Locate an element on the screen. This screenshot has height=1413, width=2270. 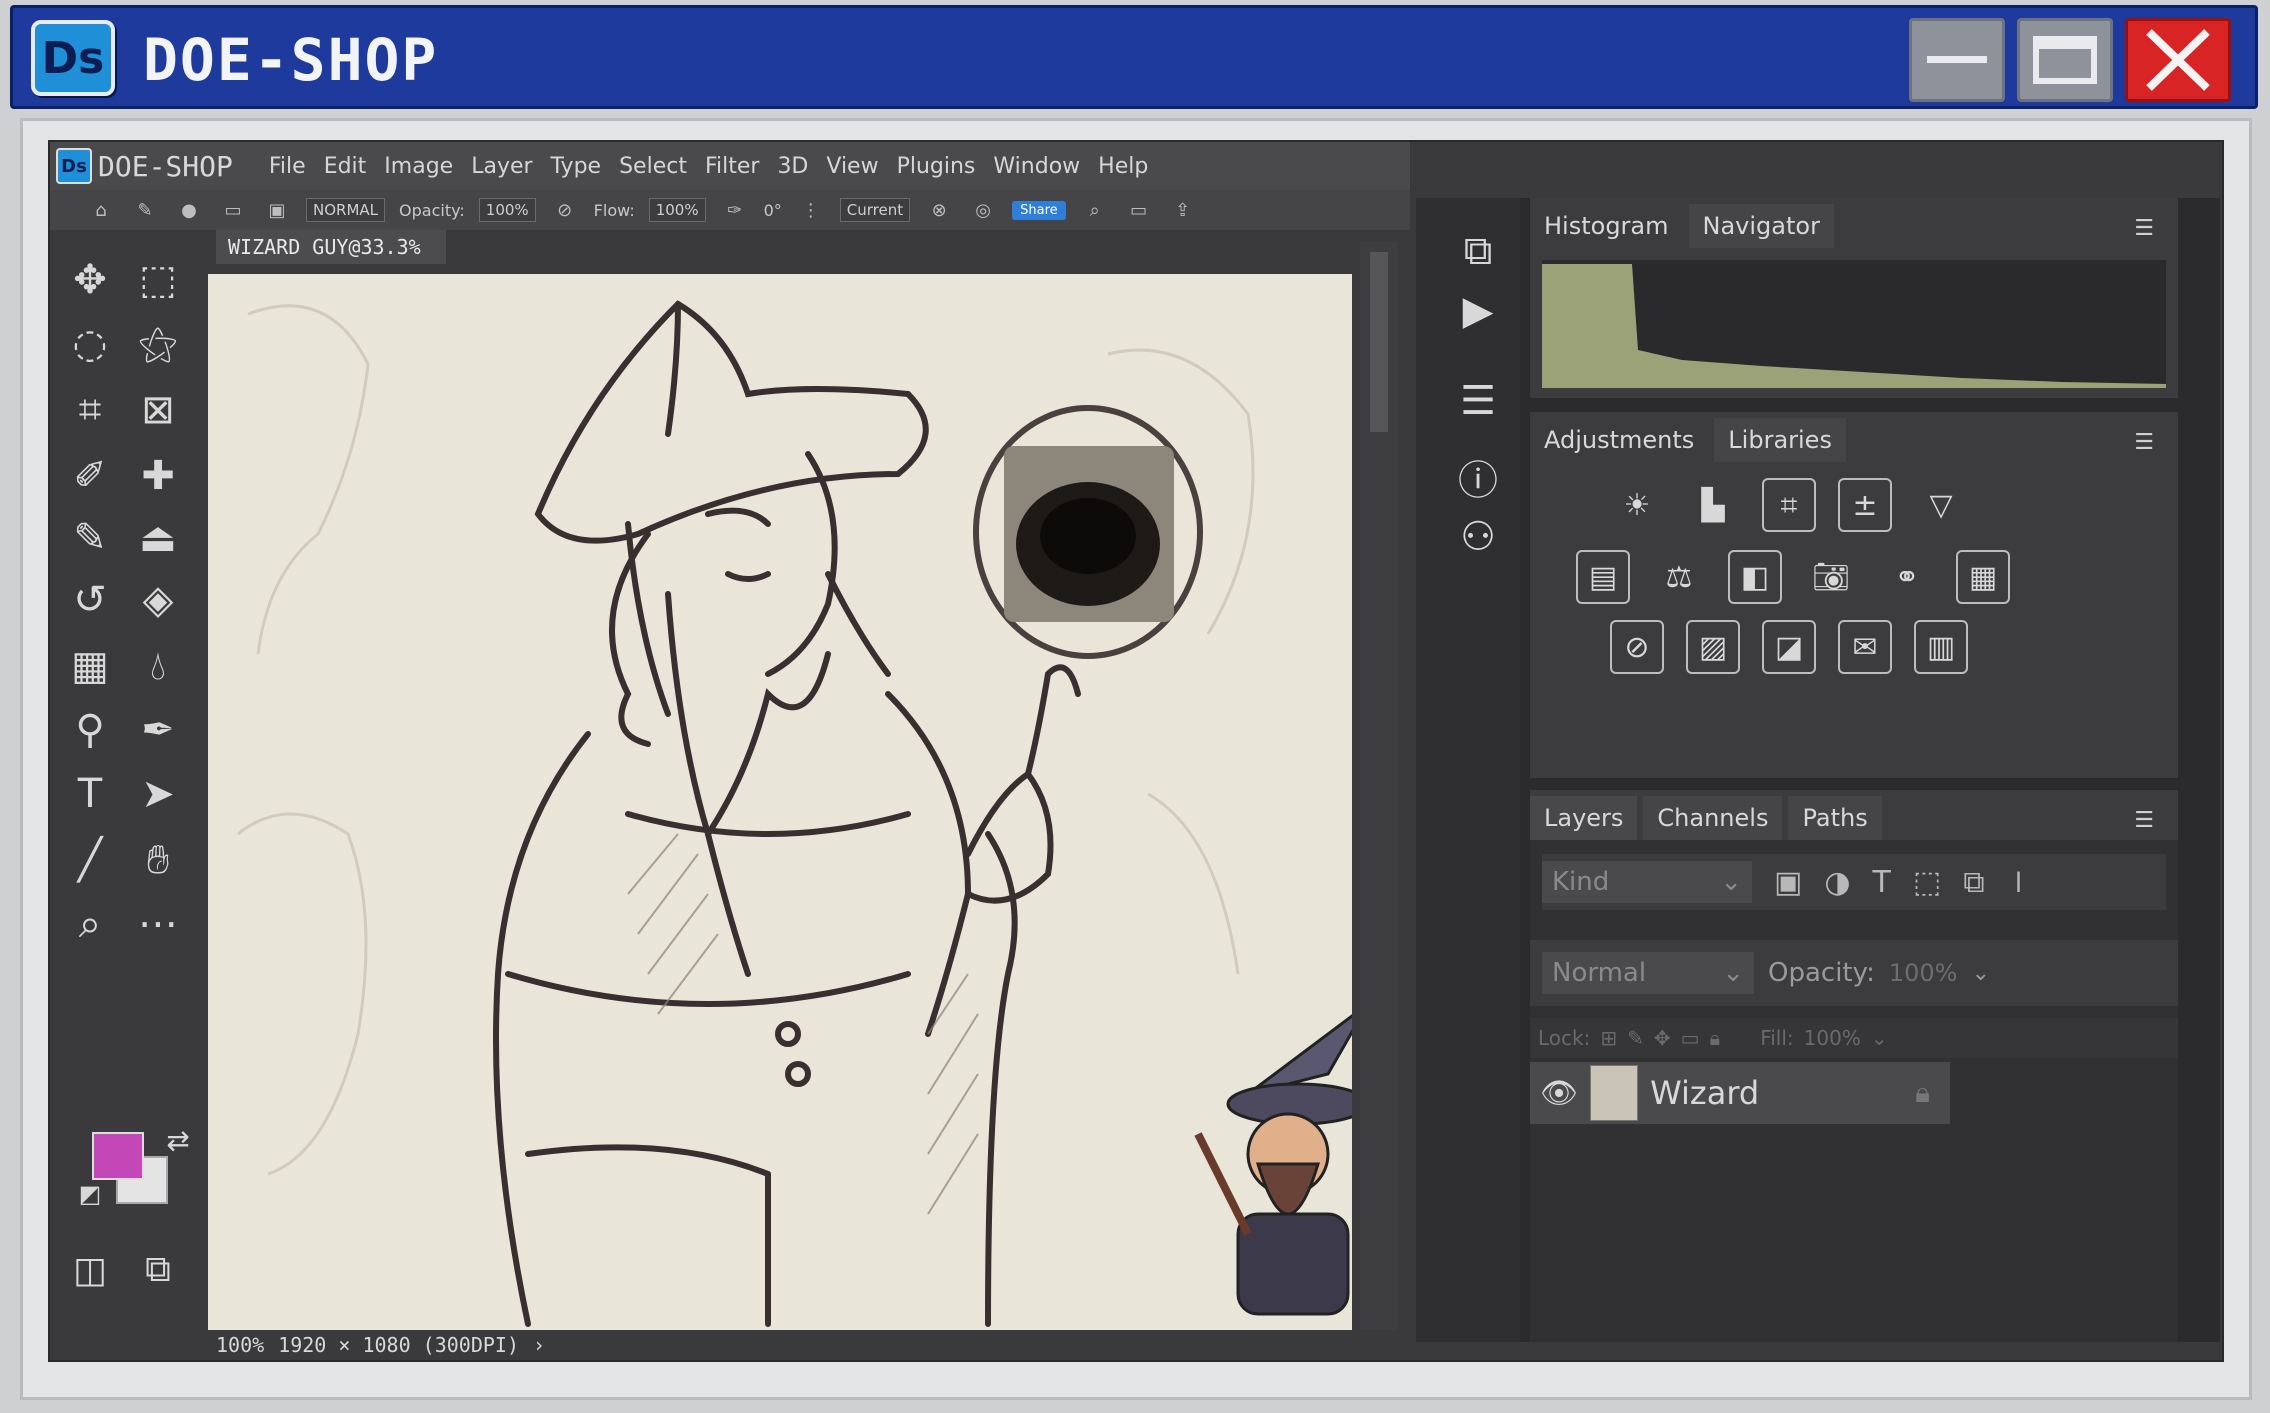
menu-type: Type is located at coordinates (576, 166).